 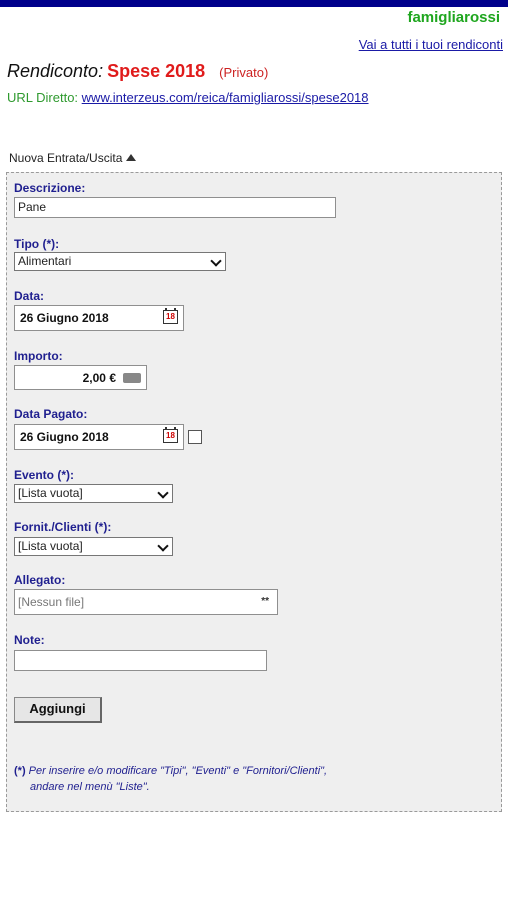 What do you see at coordinates (99, 378) in the screenshot?
I see `importo-value: 2,00 €` at bounding box center [99, 378].